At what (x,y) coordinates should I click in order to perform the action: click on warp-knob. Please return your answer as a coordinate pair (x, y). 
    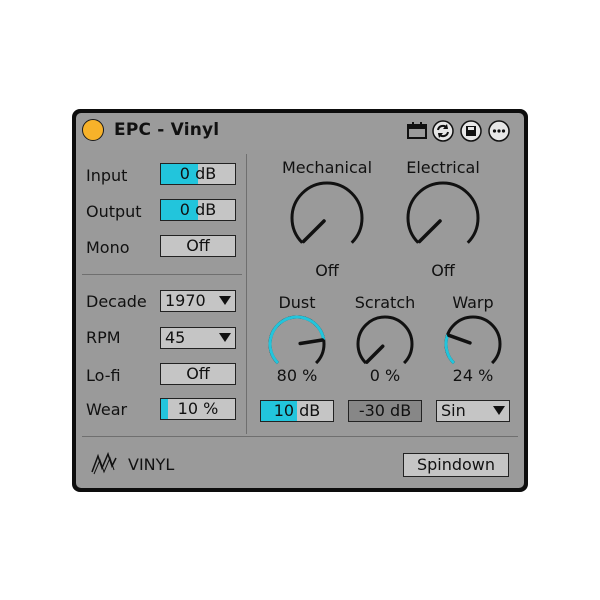
    Looking at the image, I should click on (473, 344).